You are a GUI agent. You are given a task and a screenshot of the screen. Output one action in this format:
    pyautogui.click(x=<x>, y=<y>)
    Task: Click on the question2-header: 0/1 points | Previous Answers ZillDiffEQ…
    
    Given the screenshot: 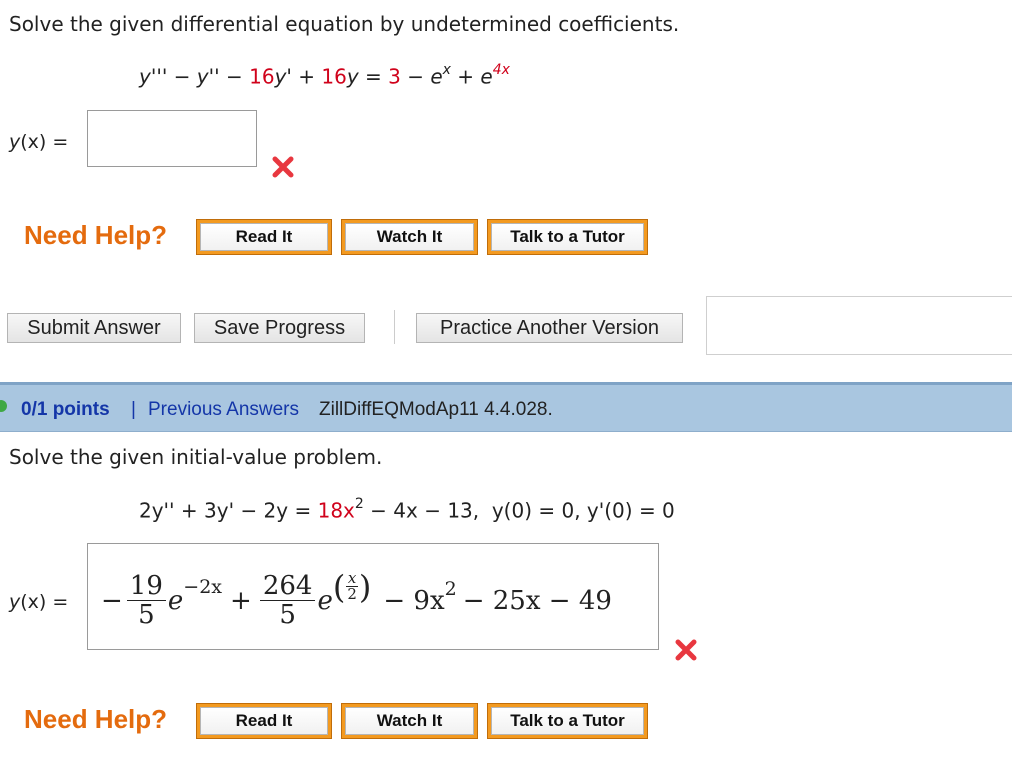 What is the action you would take?
    pyautogui.click(x=506, y=407)
    